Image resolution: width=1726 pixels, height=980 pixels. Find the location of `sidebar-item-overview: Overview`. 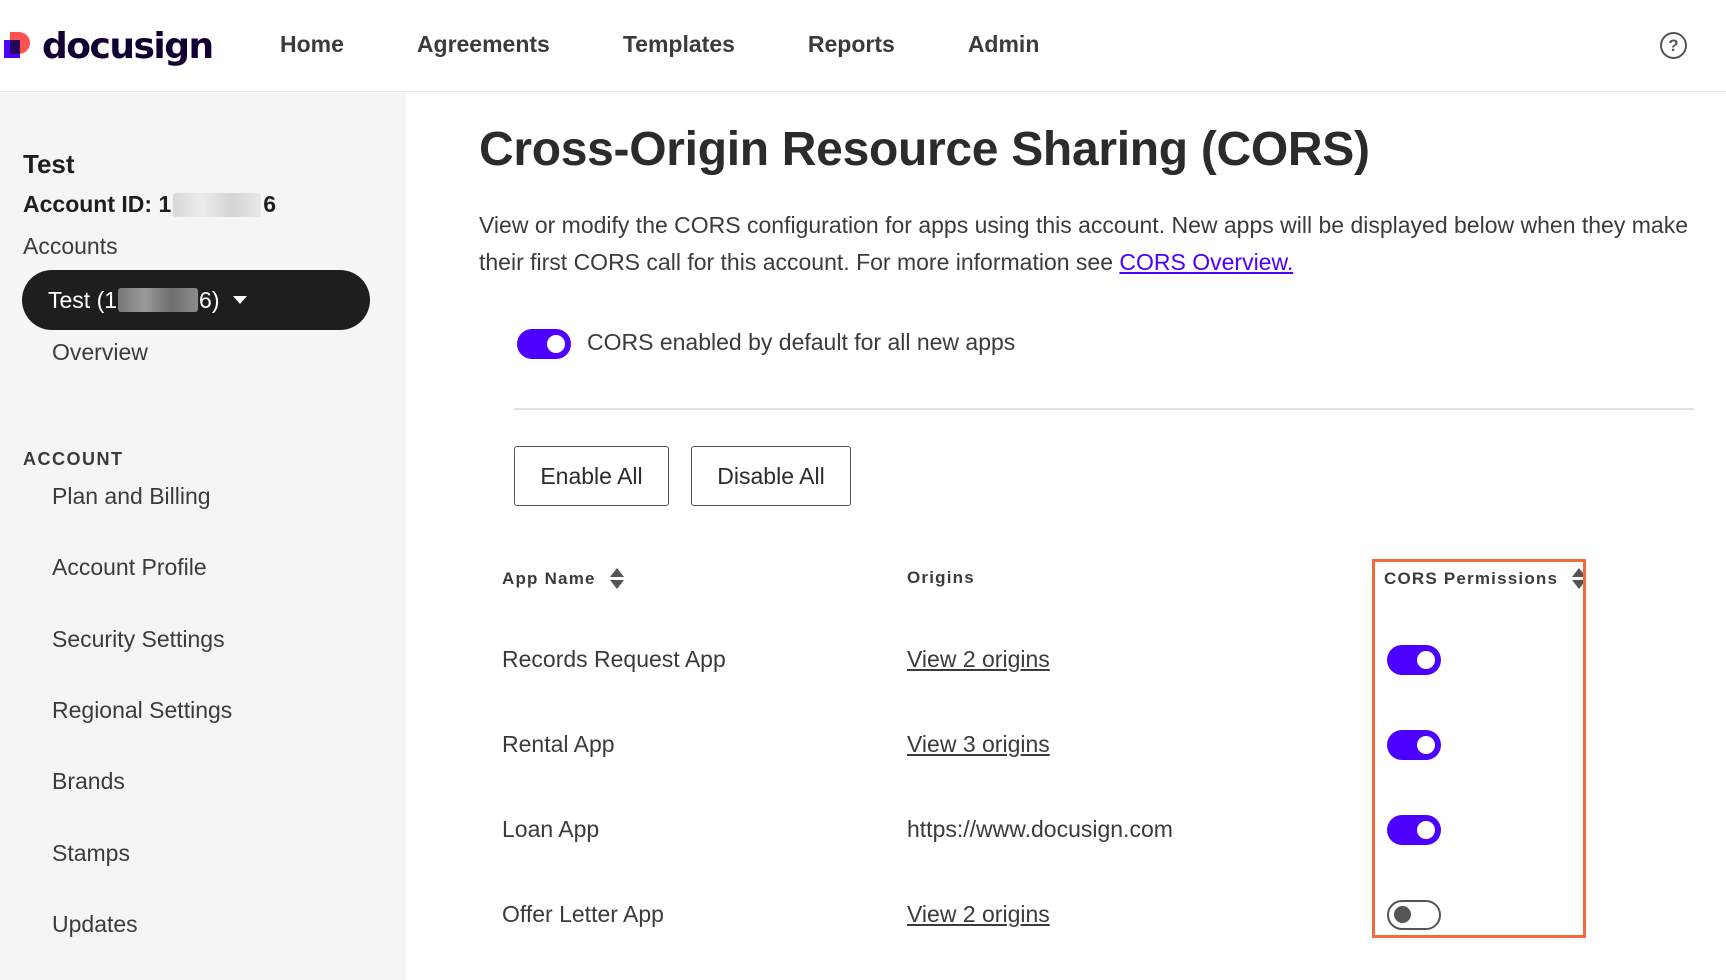

sidebar-item-overview: Overview is located at coordinates (100, 352).